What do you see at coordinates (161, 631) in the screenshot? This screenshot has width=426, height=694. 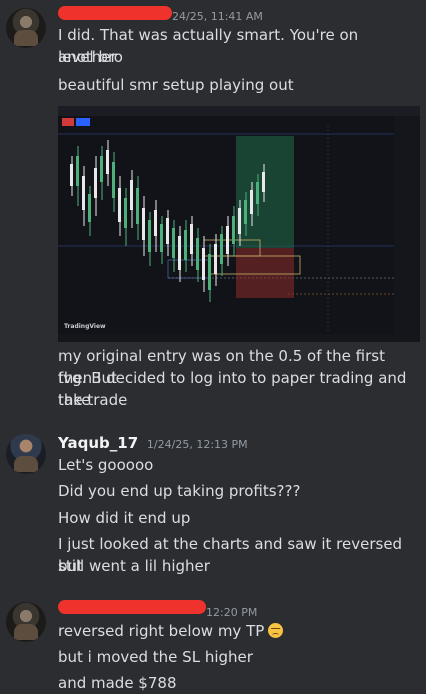 I see `message-text: reversed right below my TP` at bounding box center [161, 631].